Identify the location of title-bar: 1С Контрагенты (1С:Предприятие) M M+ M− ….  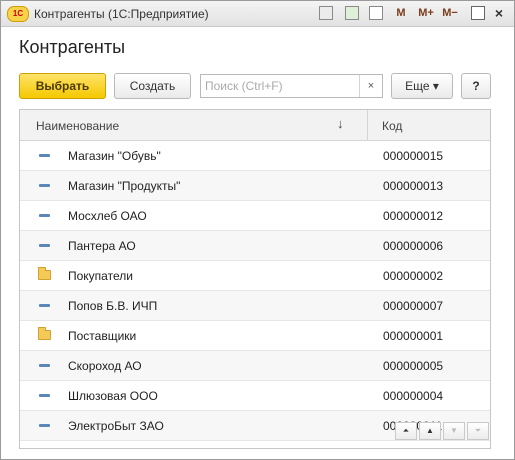
(257, 14).